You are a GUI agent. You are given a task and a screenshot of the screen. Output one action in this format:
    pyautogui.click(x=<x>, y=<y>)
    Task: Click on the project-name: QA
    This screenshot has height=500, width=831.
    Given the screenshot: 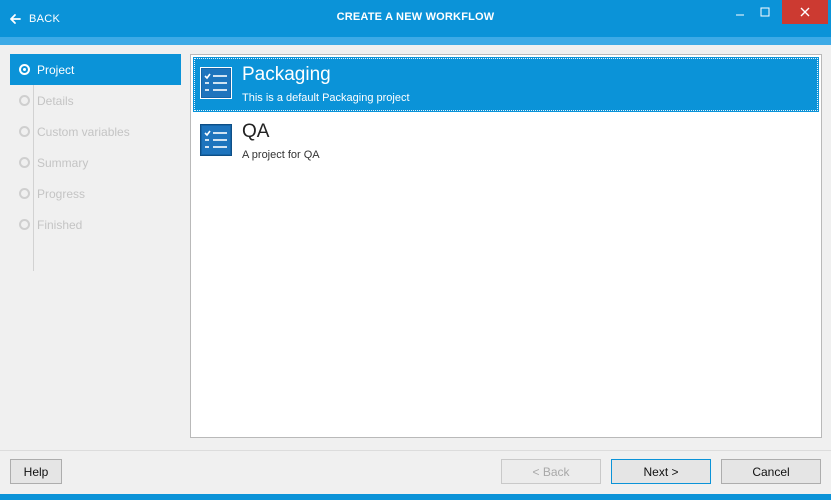 What is the action you would take?
    pyautogui.click(x=256, y=131)
    